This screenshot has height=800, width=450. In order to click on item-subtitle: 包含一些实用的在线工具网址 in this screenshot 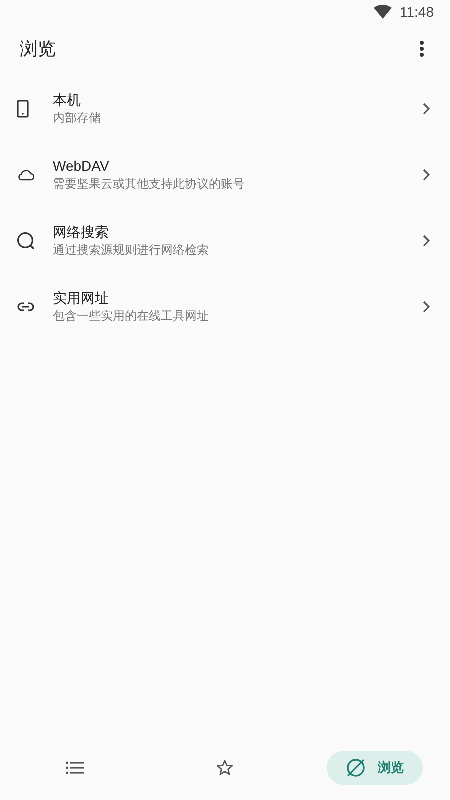, I will do `click(131, 316)`.